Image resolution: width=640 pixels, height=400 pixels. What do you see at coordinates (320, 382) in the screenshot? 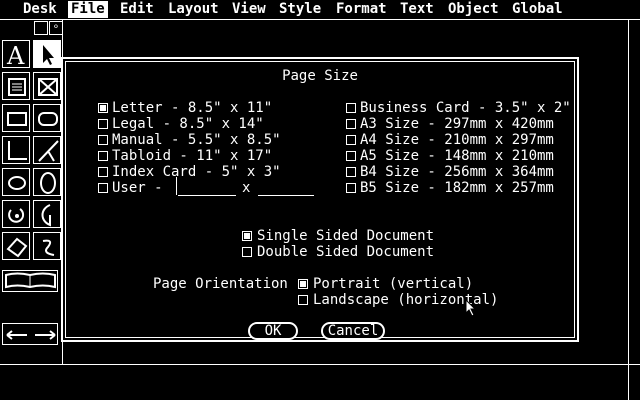
I see `status-row` at bounding box center [320, 382].